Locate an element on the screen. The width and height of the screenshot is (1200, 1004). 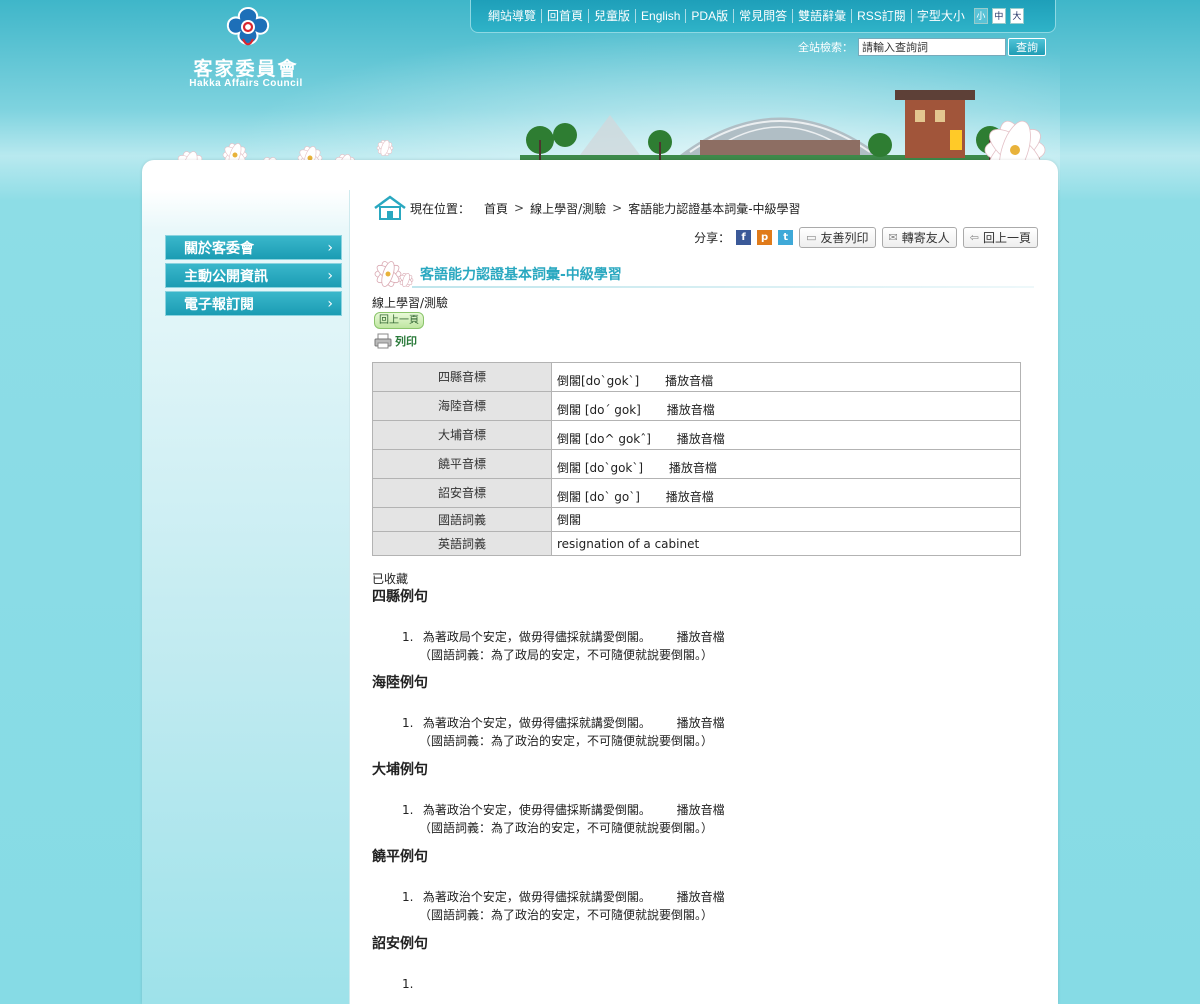
logo-english-name: Hakka Affairs Council is located at coordinates (246, 83).